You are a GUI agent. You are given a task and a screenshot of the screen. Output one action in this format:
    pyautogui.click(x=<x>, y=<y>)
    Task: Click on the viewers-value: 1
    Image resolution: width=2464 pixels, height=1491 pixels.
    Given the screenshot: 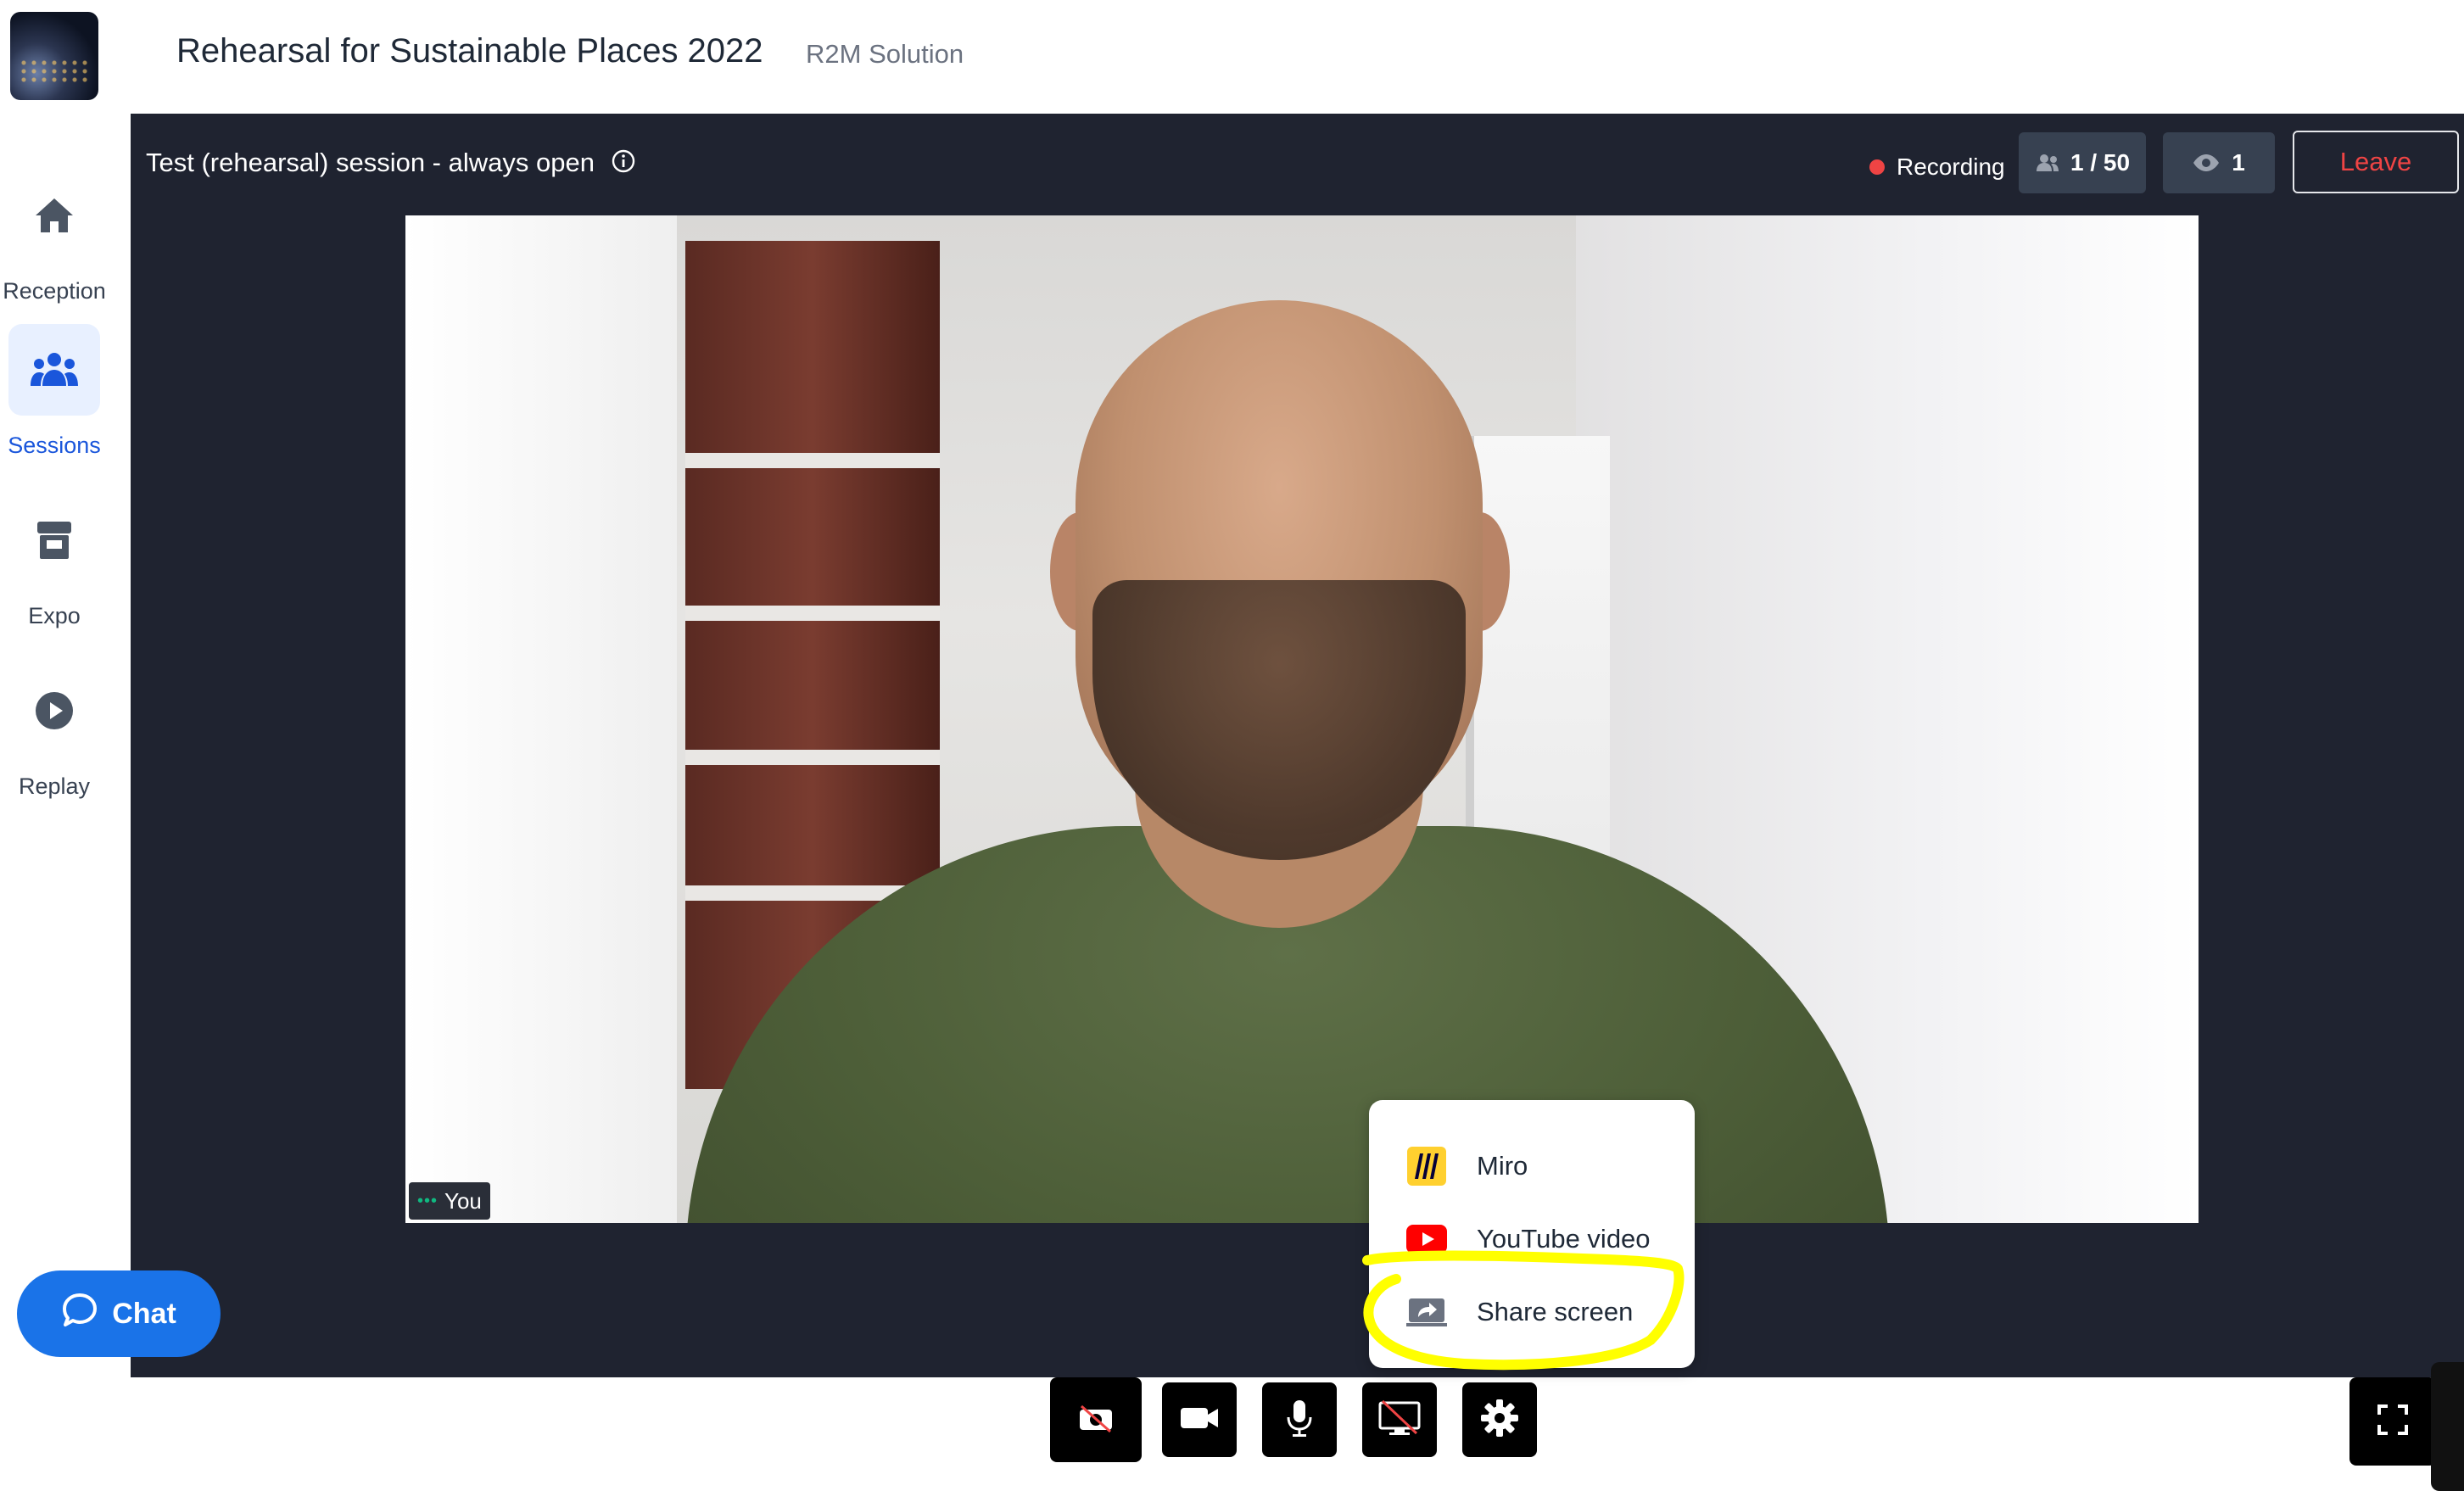 What is the action you would take?
    pyautogui.click(x=2238, y=162)
    